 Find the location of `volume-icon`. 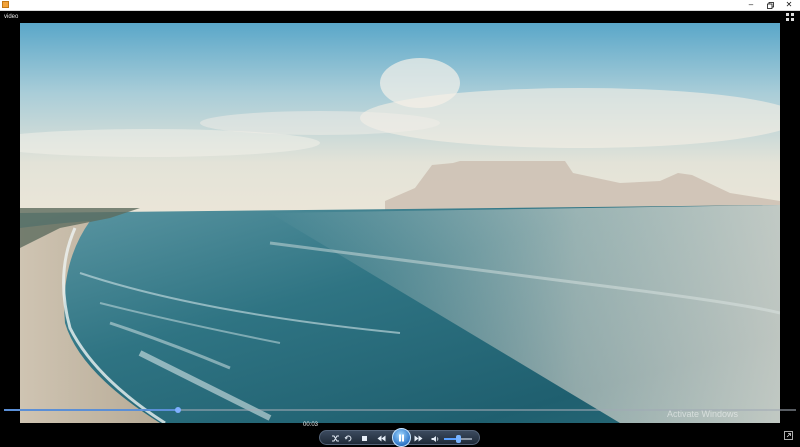

volume-icon is located at coordinates (435, 438).